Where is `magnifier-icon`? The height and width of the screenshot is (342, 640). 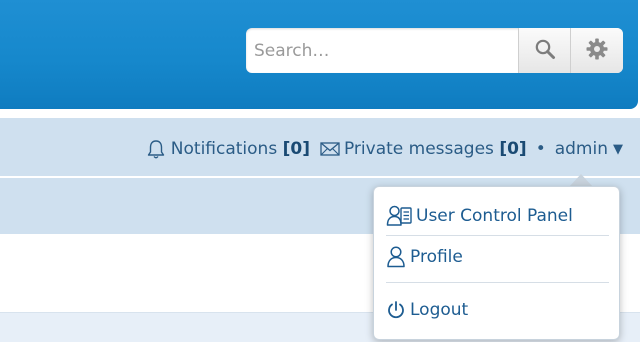 magnifier-icon is located at coordinates (545, 51).